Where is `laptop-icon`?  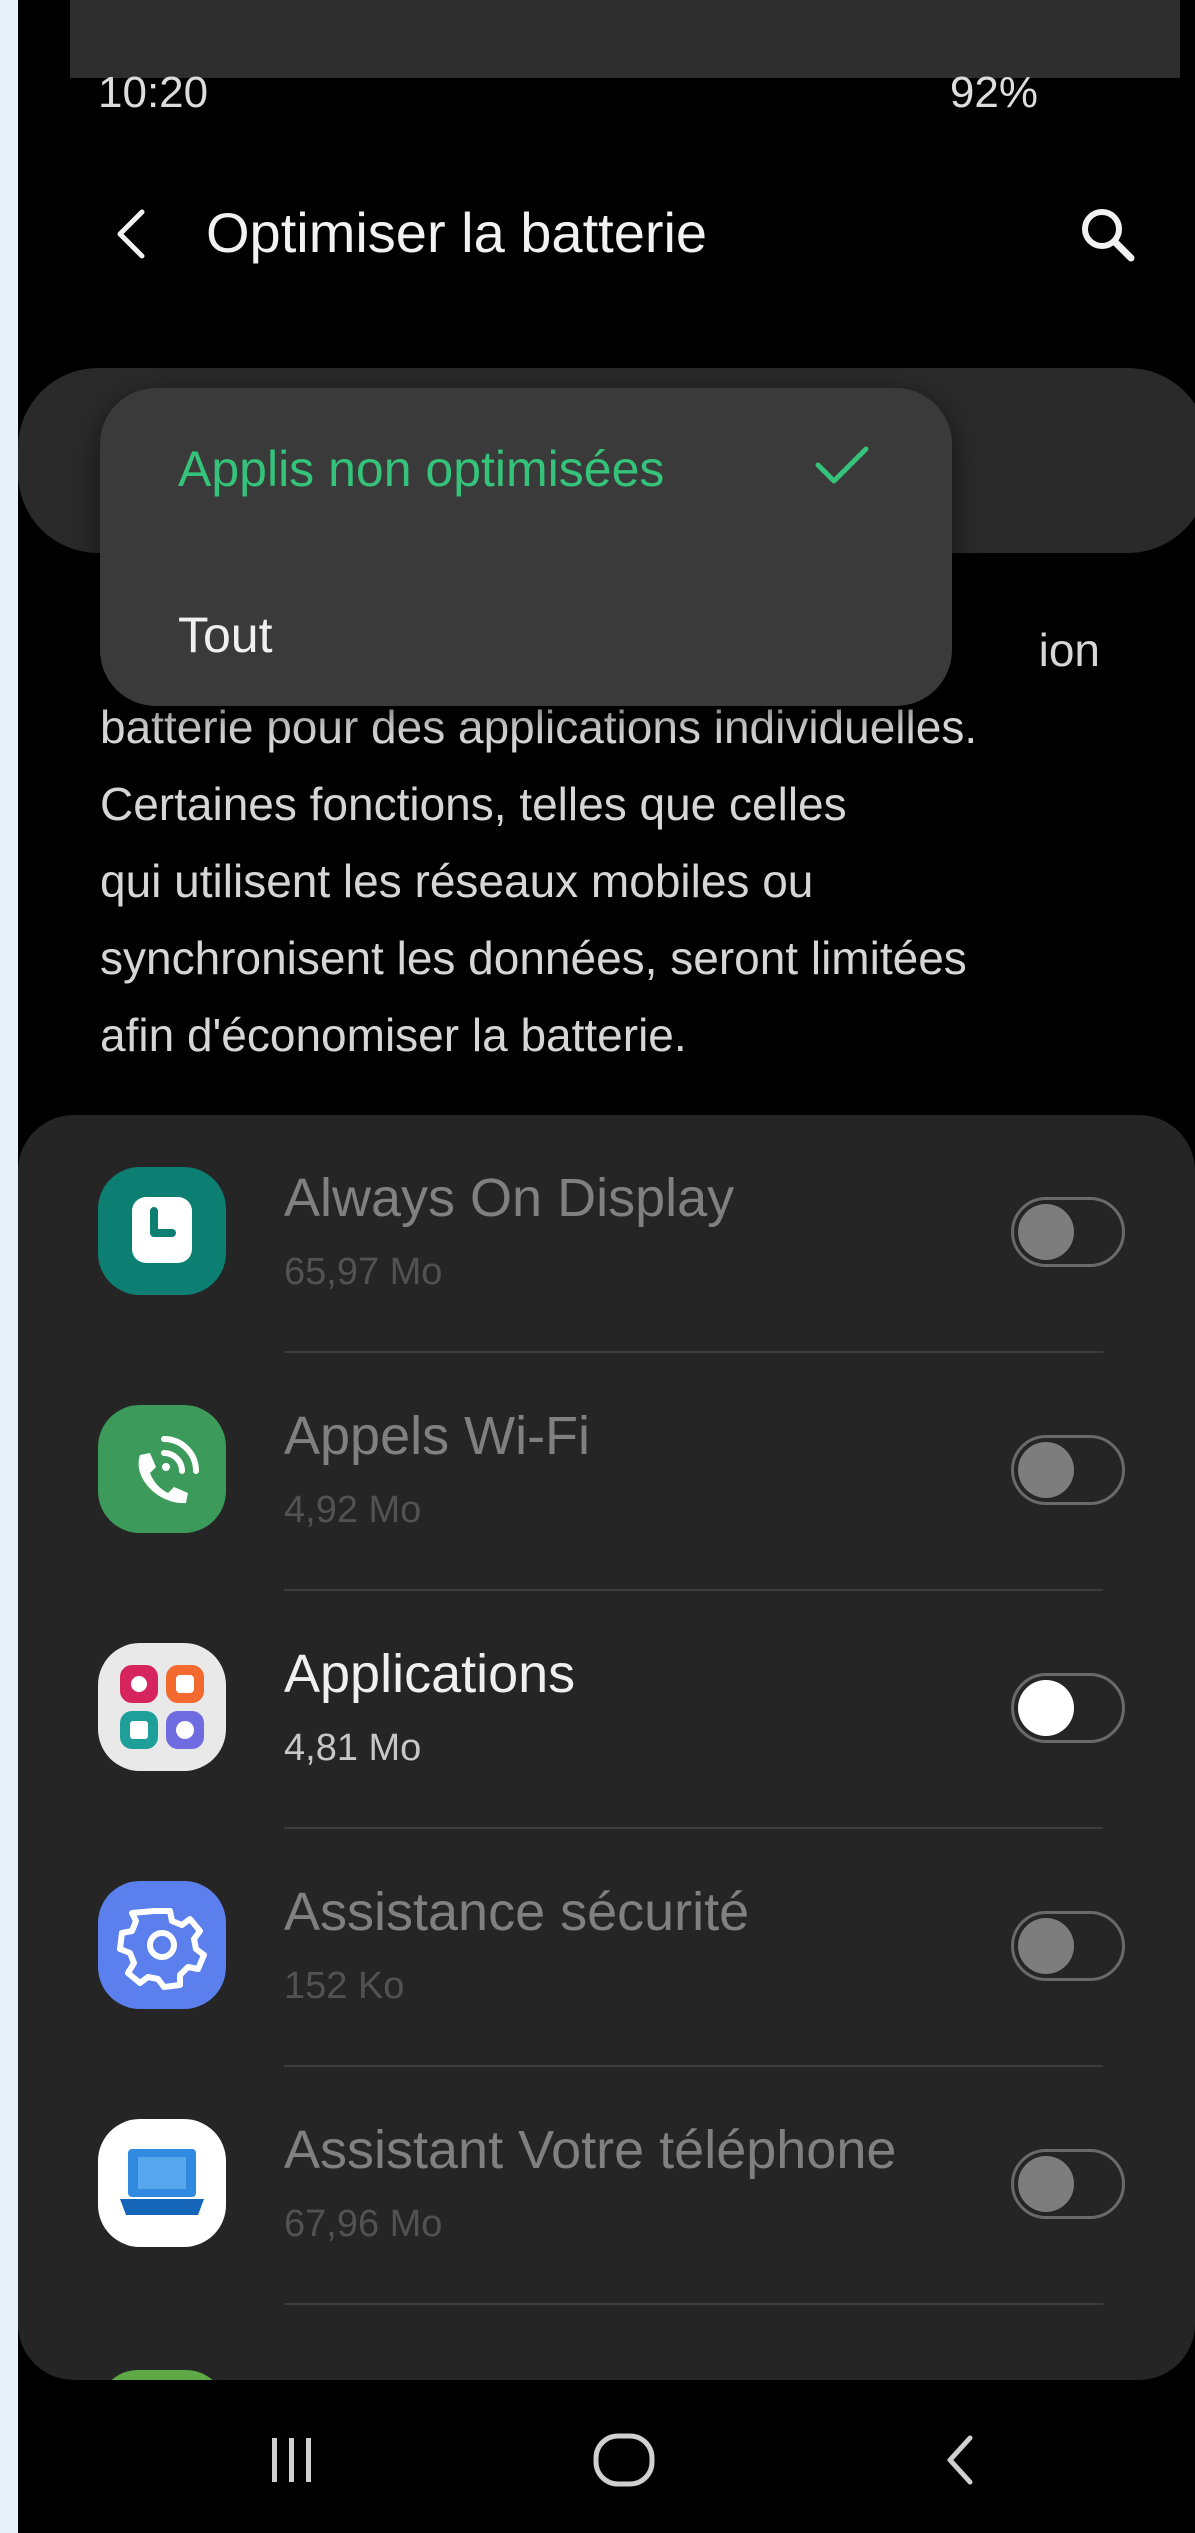
laptop-icon is located at coordinates (162, 2183).